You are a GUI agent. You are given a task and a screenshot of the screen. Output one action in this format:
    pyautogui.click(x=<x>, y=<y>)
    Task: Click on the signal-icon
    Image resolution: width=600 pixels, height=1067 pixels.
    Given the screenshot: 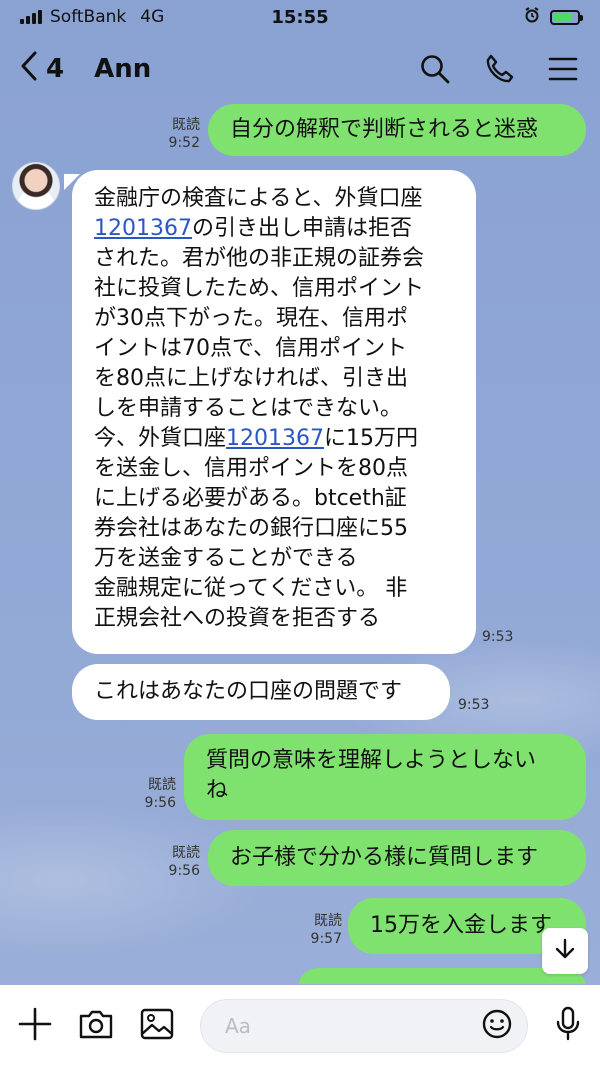 What is the action you would take?
    pyautogui.click(x=31, y=17)
    